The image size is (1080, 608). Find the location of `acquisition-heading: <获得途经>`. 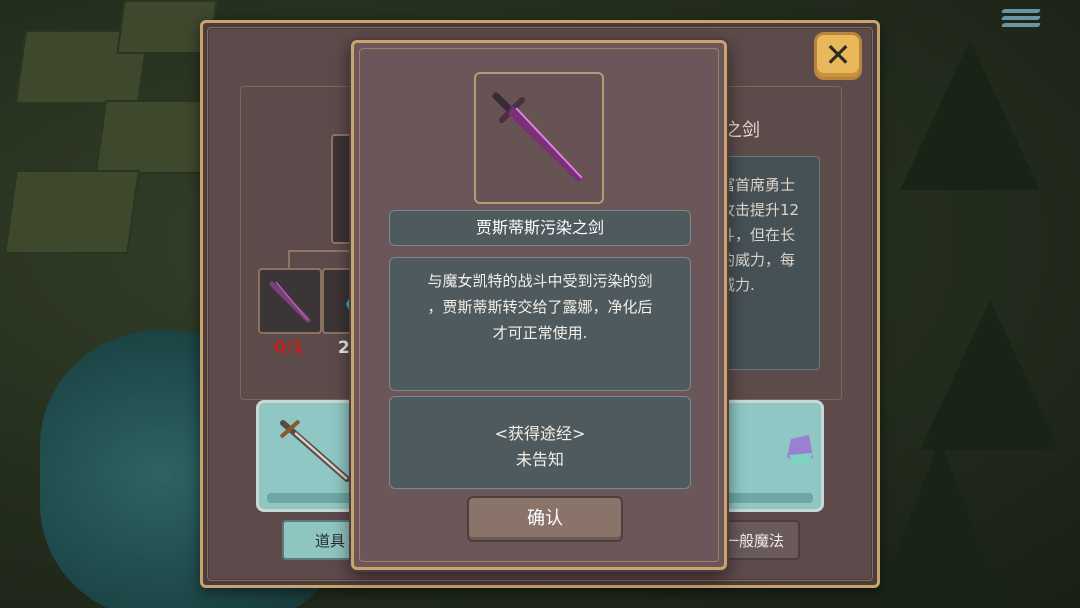

acquisition-heading: <获得途经> is located at coordinates (540, 433).